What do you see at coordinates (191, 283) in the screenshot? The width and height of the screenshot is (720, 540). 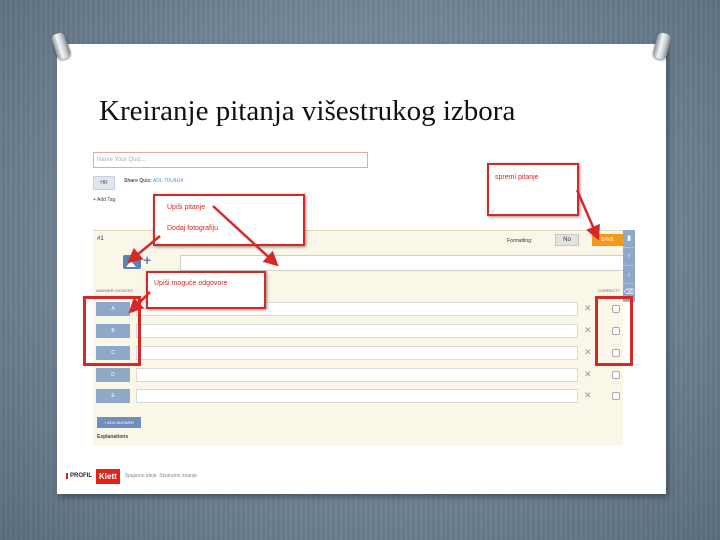 I see `callout-write-answers-text: Upiši moguće odgovore` at bounding box center [191, 283].